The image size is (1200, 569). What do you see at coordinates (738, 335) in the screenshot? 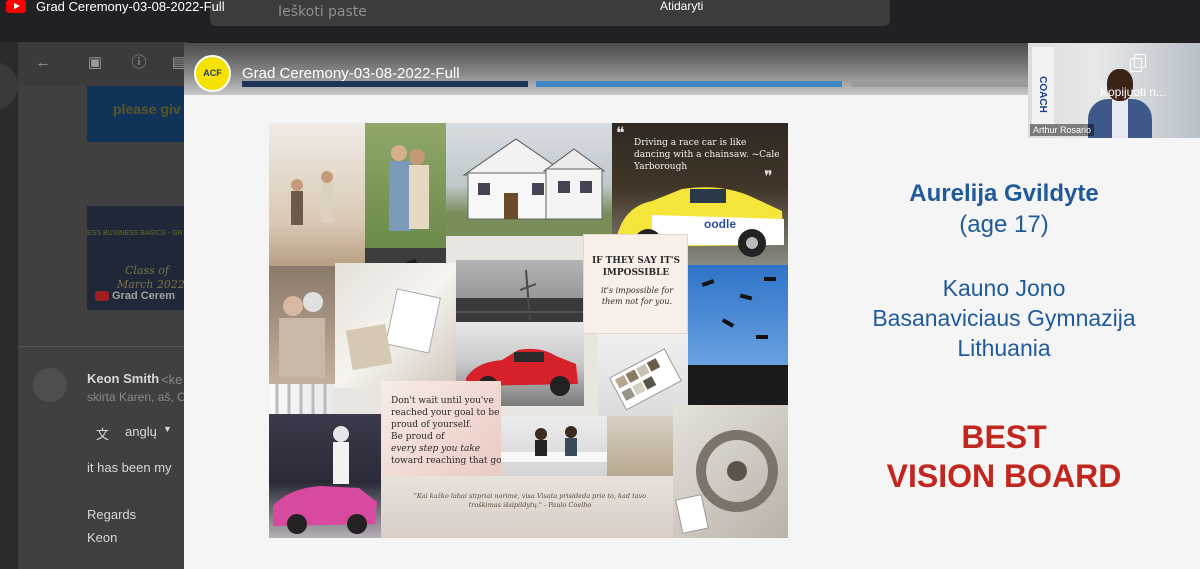
I see `graduation-caps-photo` at bounding box center [738, 335].